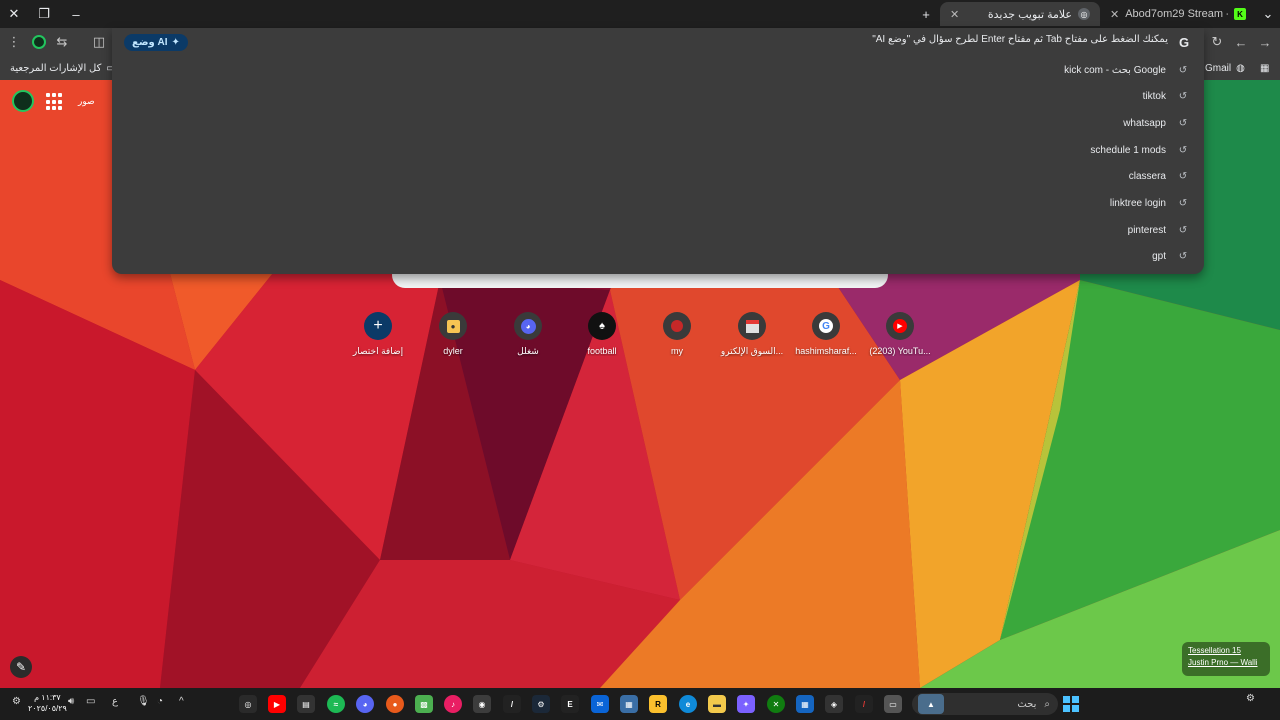 This screenshot has height=720, width=1280. Describe the element at coordinates (904, 256) in the screenshot. I see `suggestion-item: gpt ↺` at that location.